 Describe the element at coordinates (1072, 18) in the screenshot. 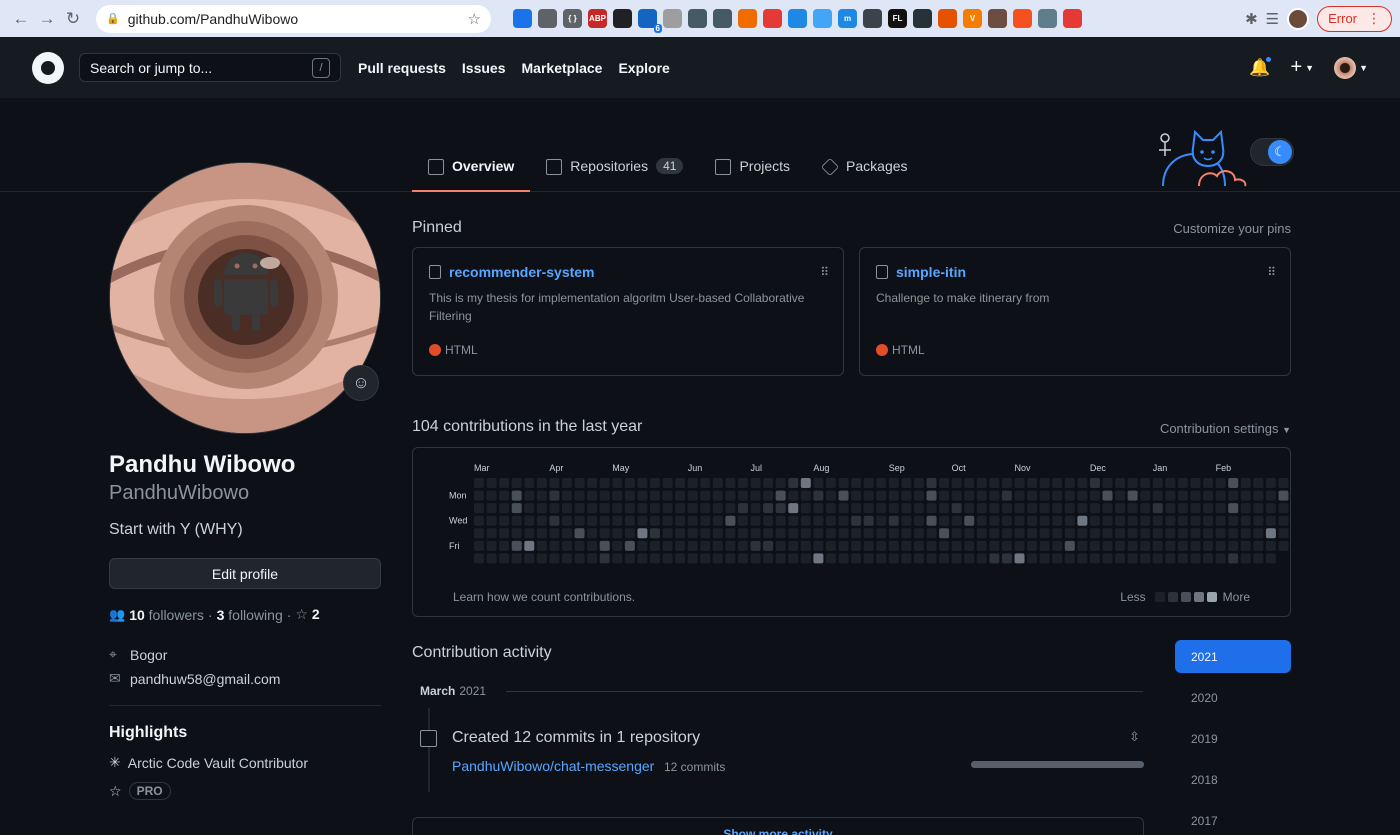

I see `video-extension-icon` at that location.